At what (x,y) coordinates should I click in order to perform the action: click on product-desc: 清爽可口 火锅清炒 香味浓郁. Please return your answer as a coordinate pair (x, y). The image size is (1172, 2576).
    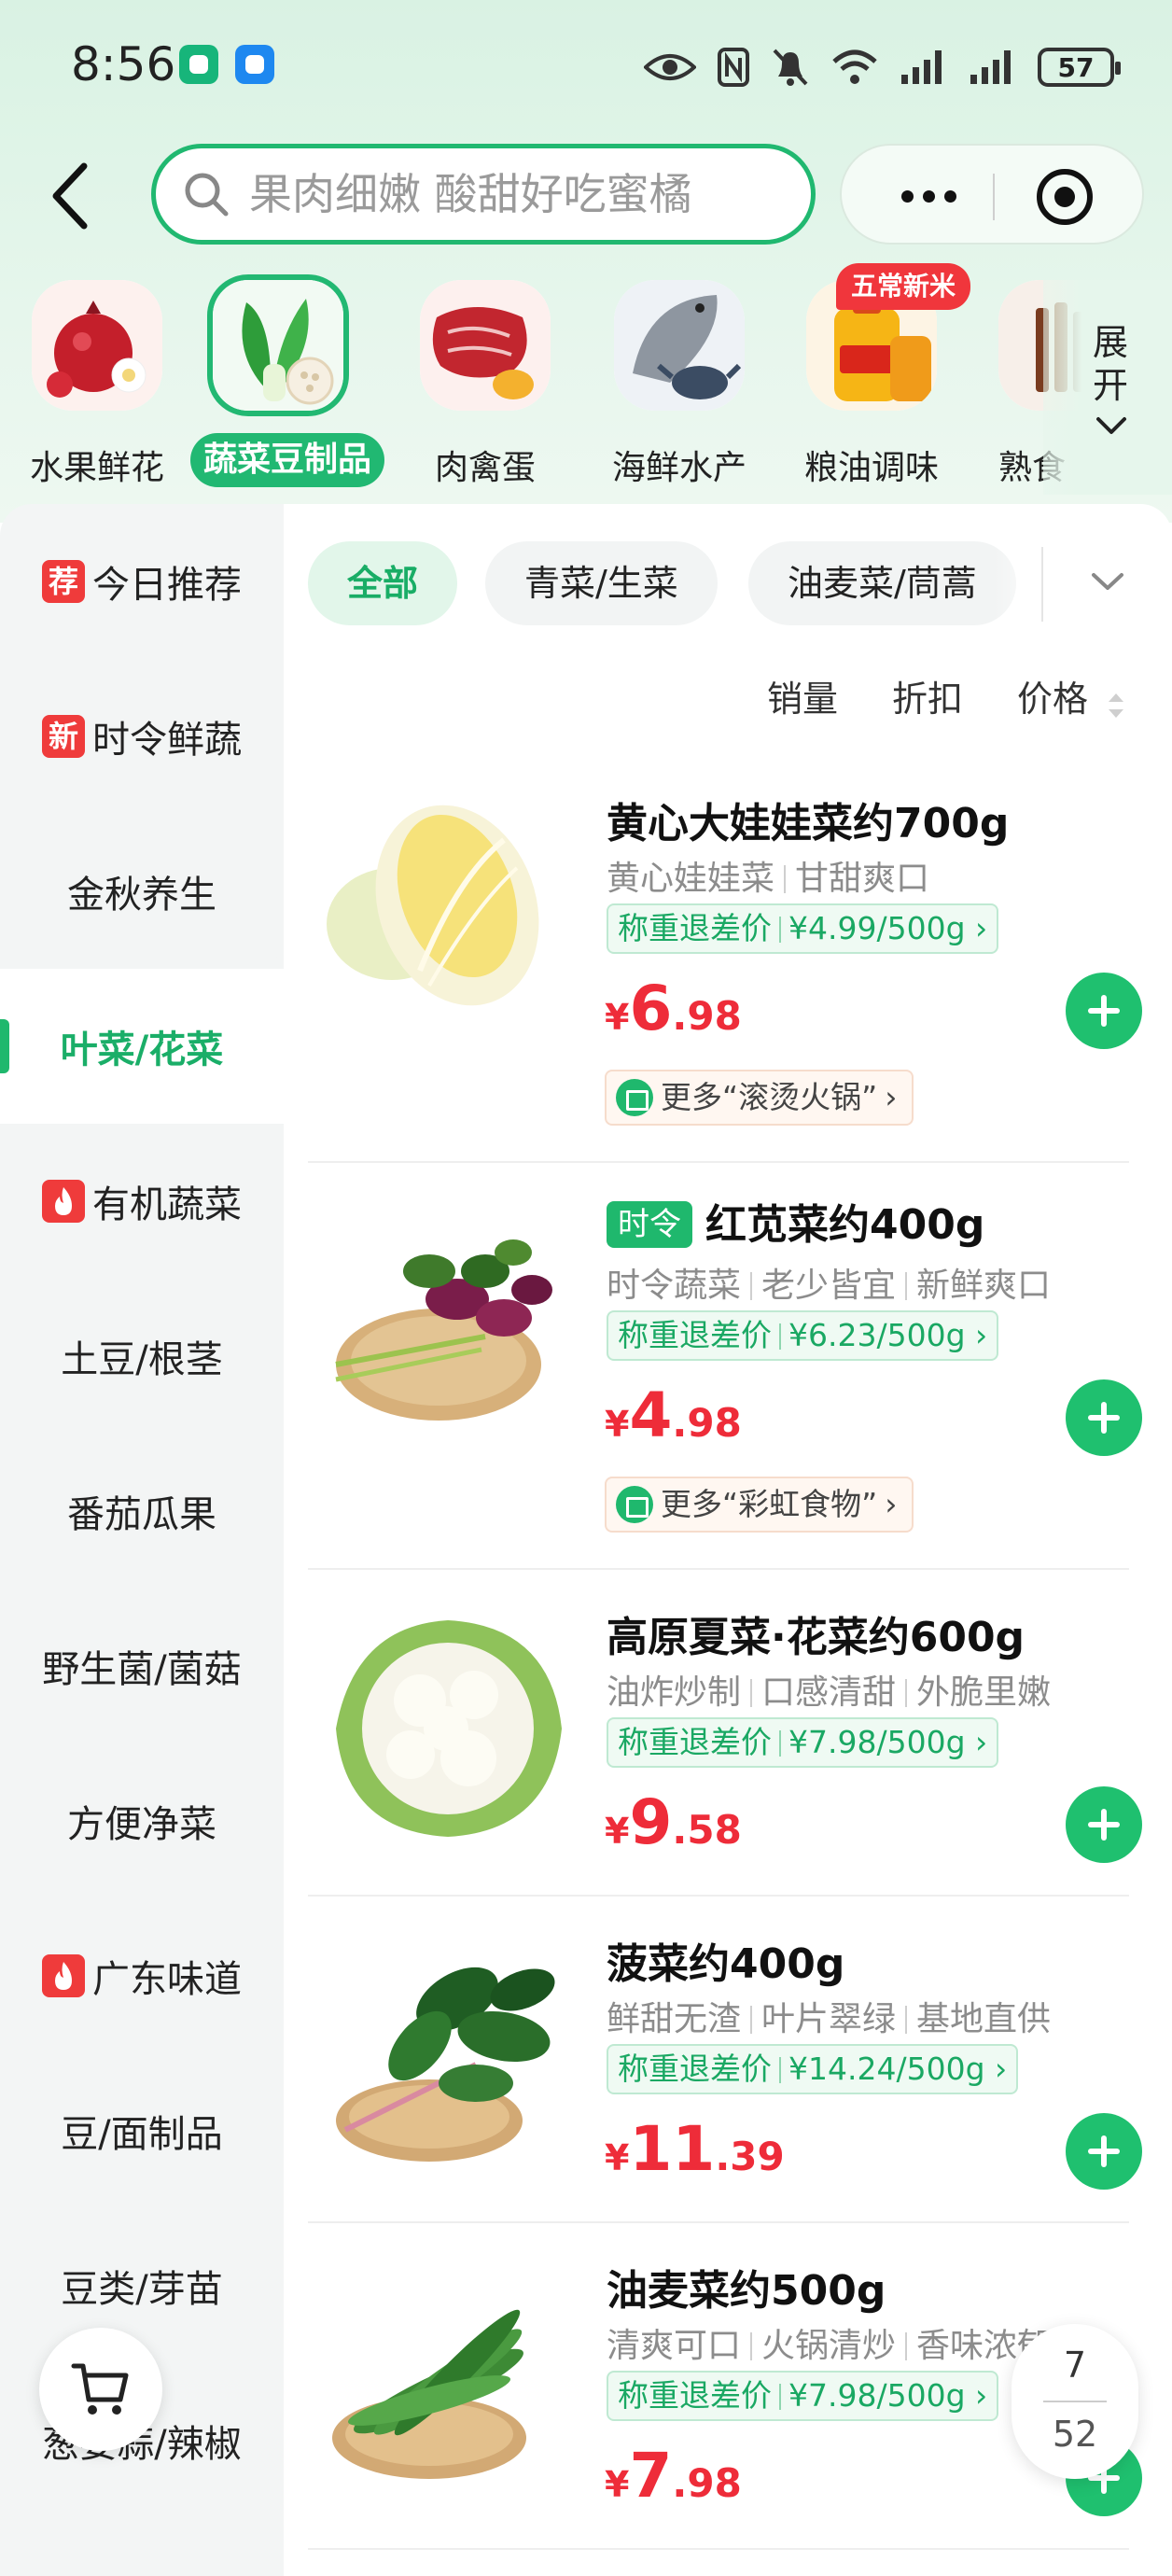
    Looking at the image, I should click on (829, 2342).